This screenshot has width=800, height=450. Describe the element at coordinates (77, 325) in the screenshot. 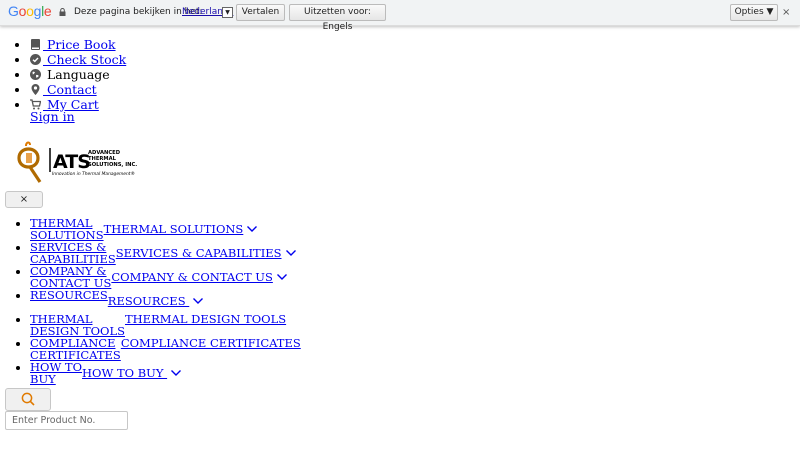

I see `nav-link-design-tools: THERMAL DESIGN TOOLS` at that location.